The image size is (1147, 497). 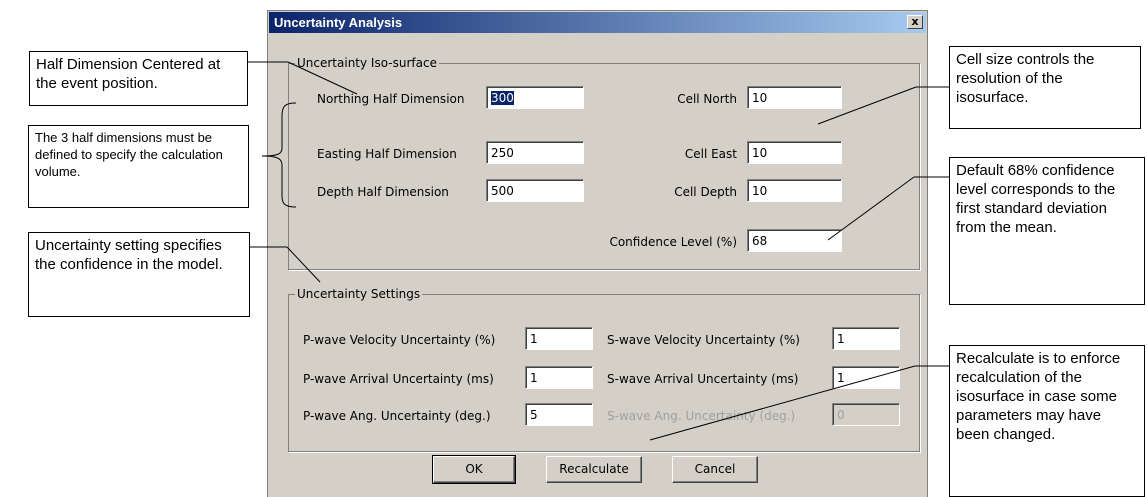 I want to click on leader-uncertainty-setting-b, so click(x=303, y=264).